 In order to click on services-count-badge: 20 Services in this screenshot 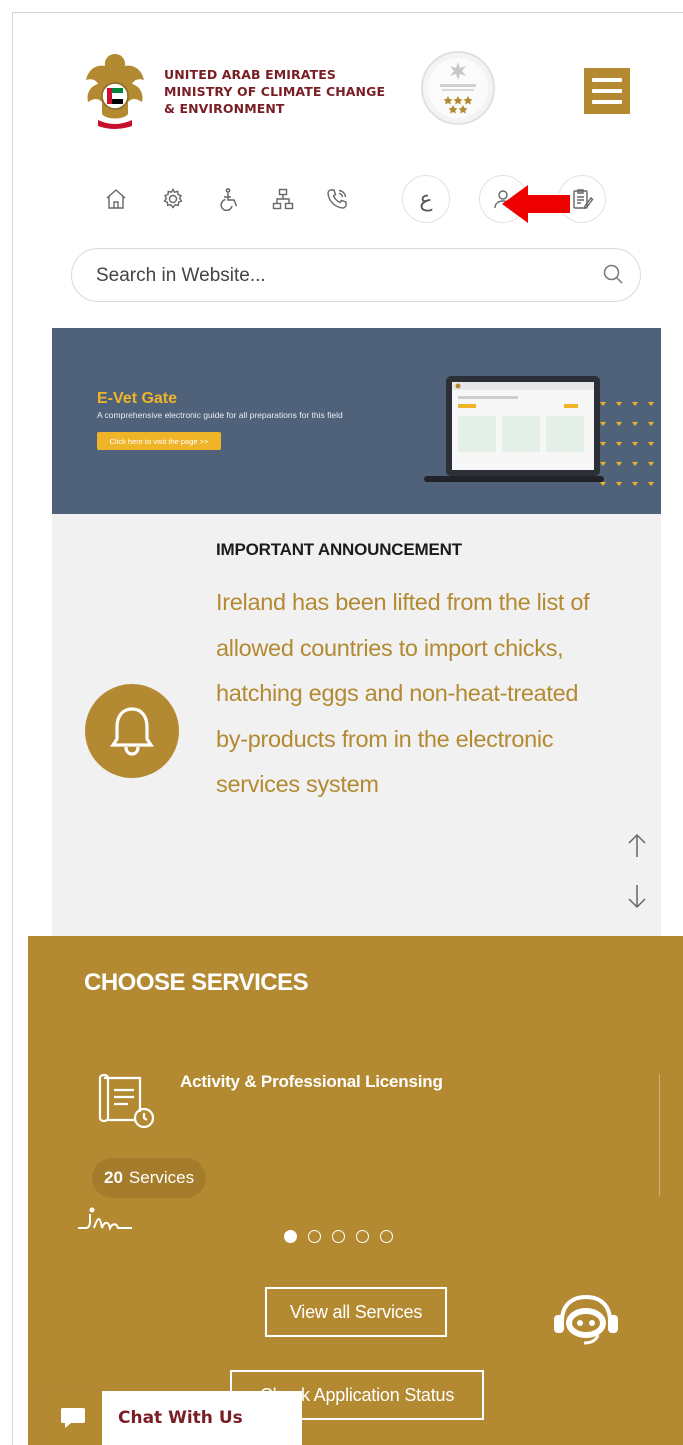, I will do `click(149, 1178)`.